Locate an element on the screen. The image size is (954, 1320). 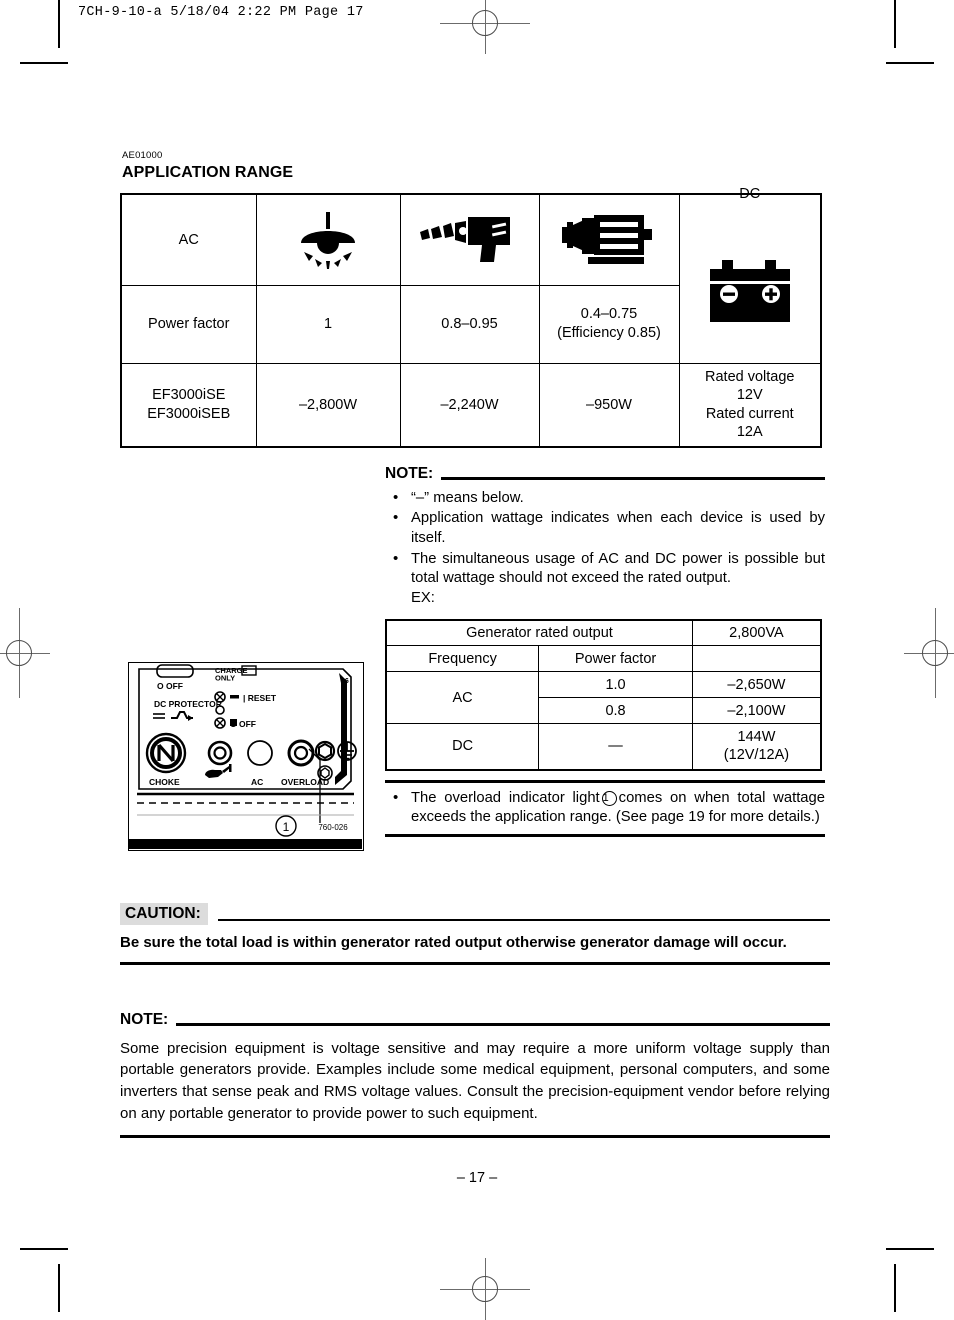
note-bottom-header-rule is located at coordinates (503, 1024).